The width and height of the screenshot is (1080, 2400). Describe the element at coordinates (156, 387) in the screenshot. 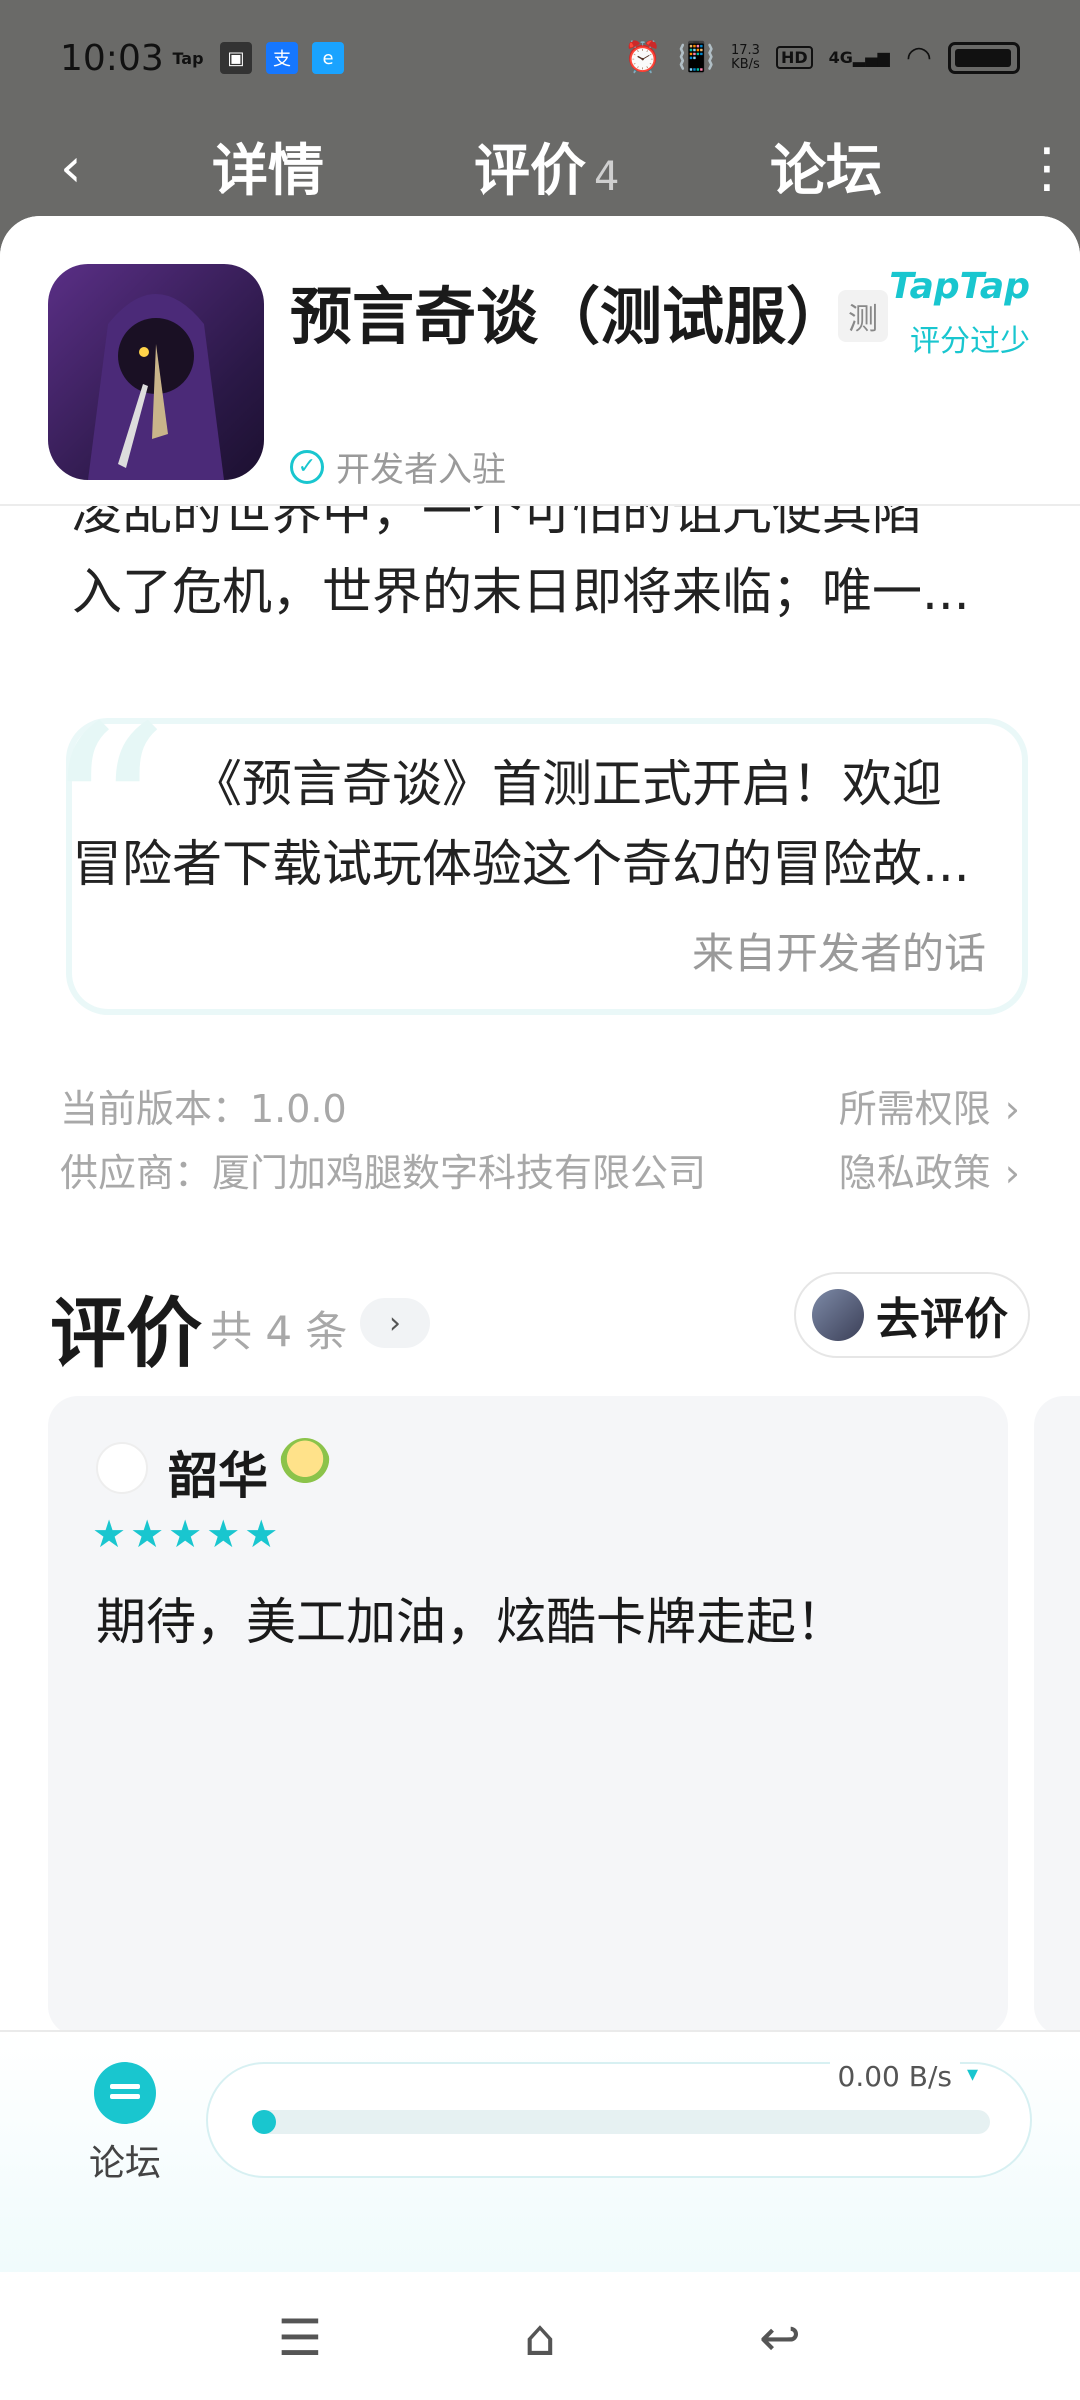

I see `app-icon-art` at that location.